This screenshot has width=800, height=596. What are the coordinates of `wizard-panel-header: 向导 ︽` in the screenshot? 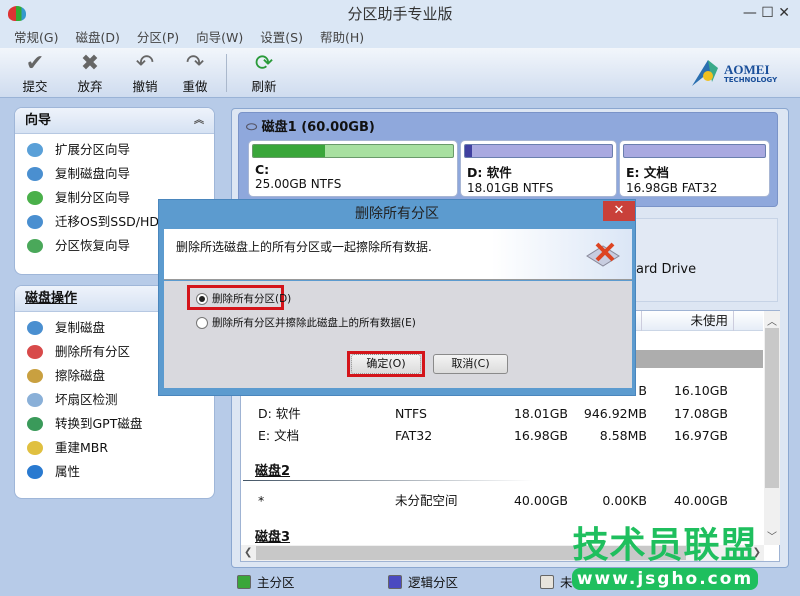 It's located at (114, 121).